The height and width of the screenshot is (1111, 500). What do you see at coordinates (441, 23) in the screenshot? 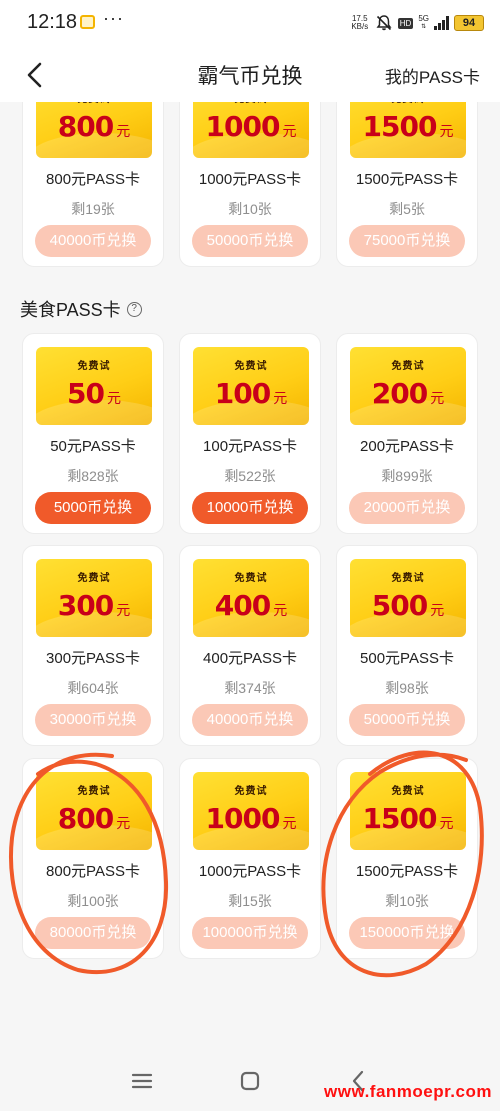
I see `signal-bars-icon` at bounding box center [441, 23].